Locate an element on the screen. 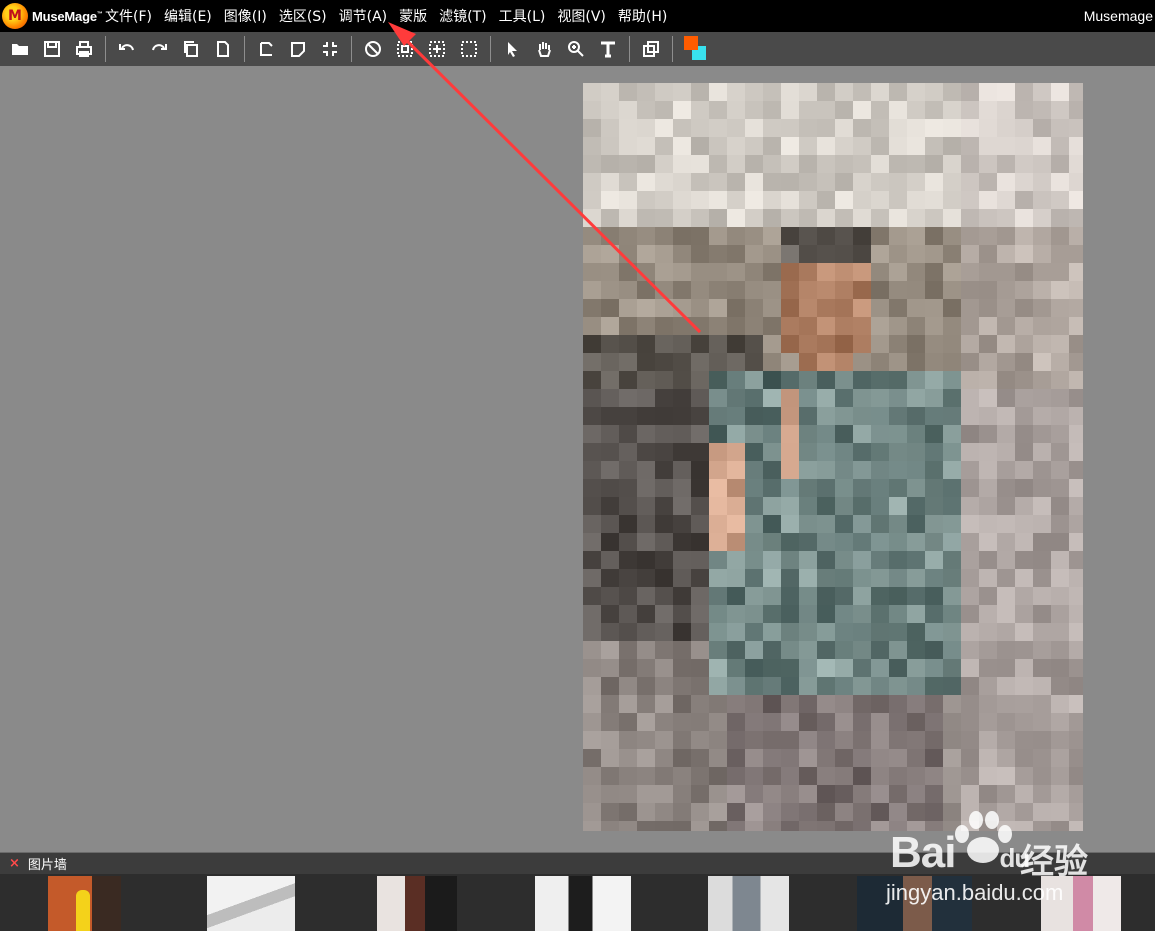  new-page-icon is located at coordinates (223, 49).